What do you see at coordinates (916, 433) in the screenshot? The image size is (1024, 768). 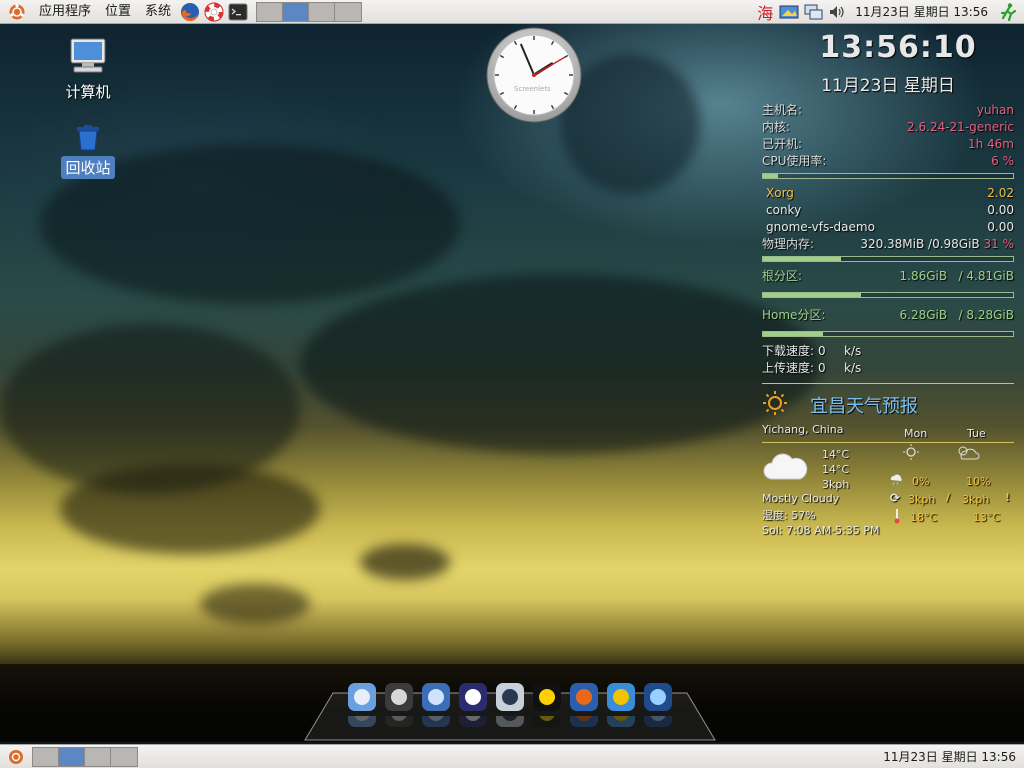 I see `forecast-day-1: Mon` at bounding box center [916, 433].